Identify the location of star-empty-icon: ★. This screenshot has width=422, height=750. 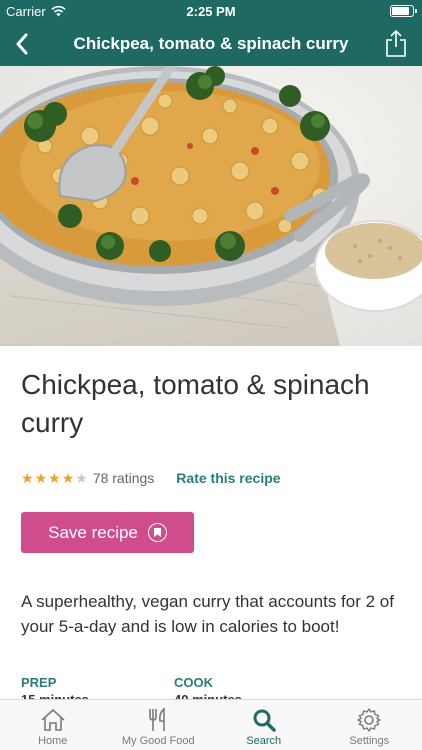
(81, 478).